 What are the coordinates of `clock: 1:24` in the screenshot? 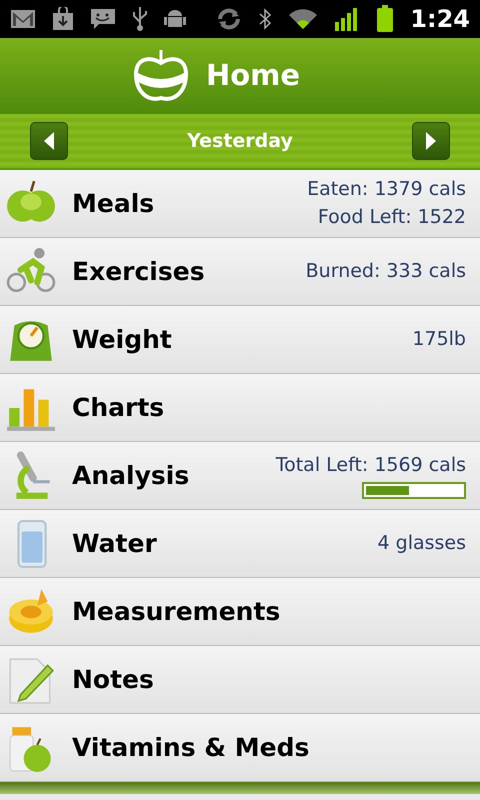 It's located at (440, 19).